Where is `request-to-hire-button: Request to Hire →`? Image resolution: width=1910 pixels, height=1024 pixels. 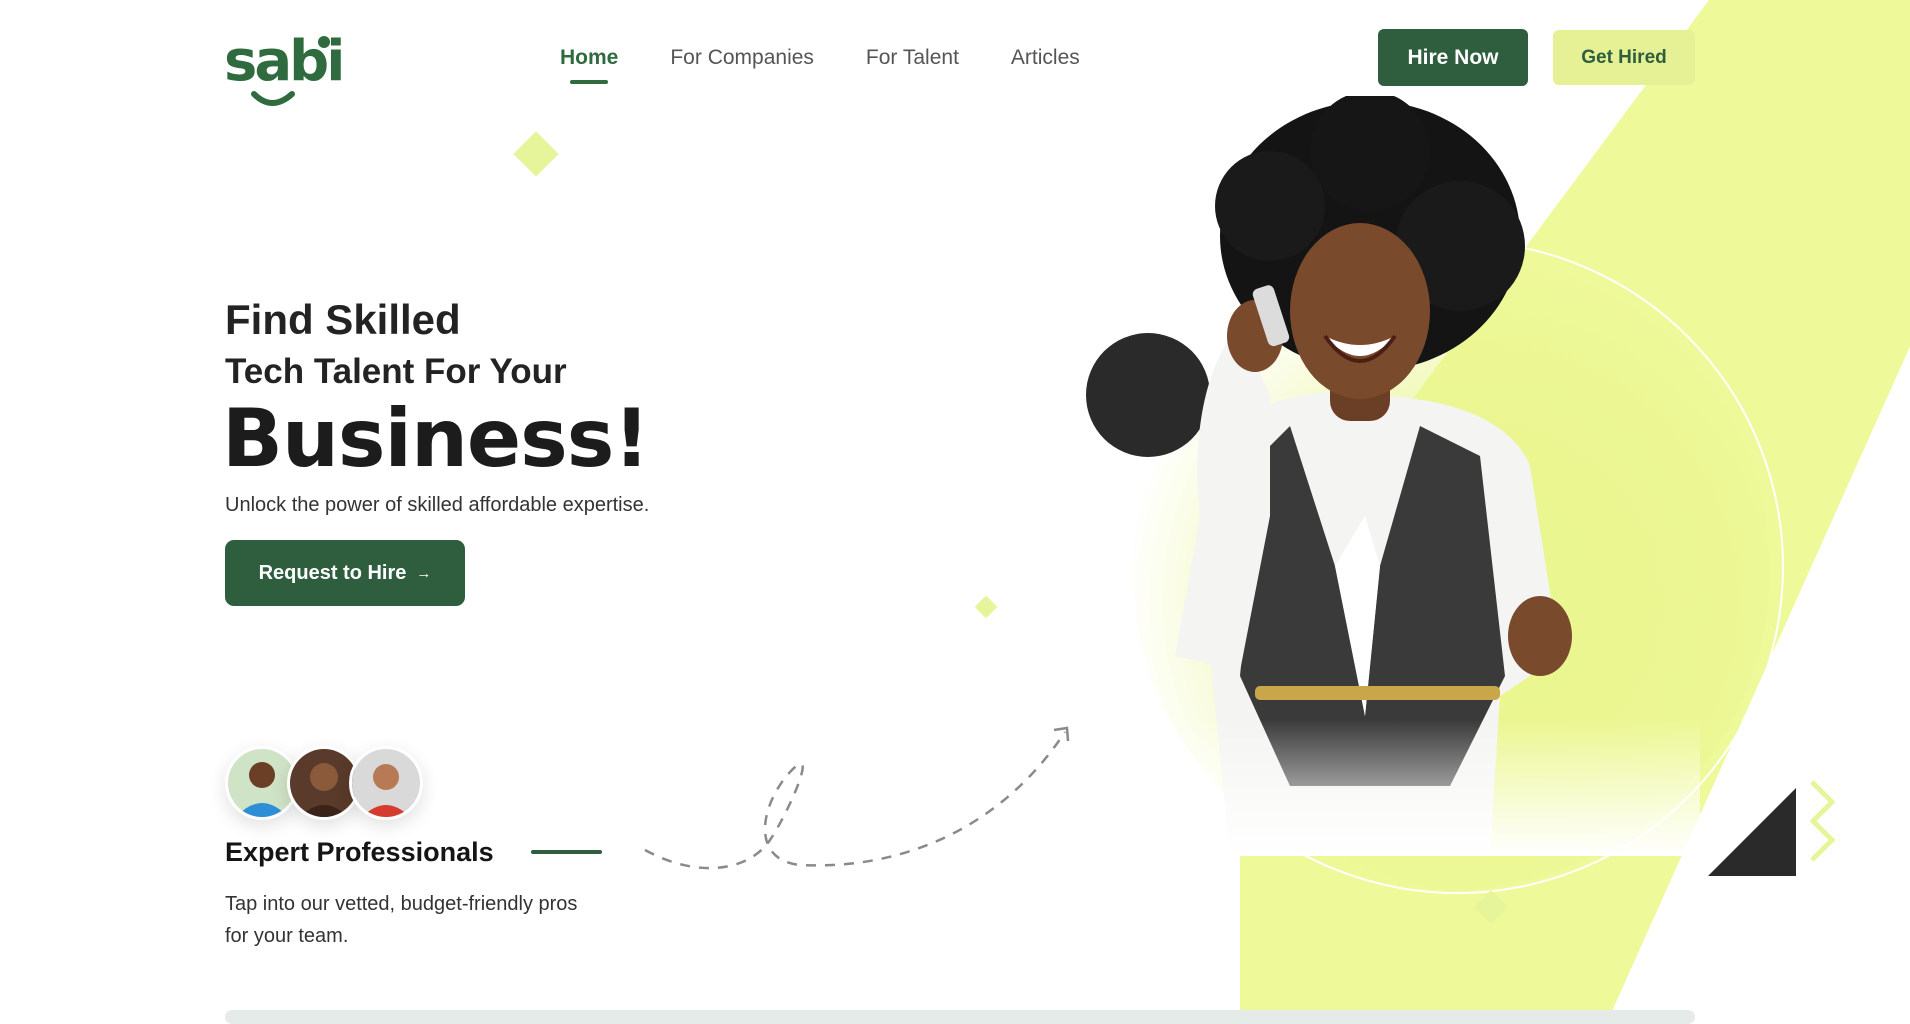 request-to-hire-button: Request to Hire → is located at coordinates (345, 573).